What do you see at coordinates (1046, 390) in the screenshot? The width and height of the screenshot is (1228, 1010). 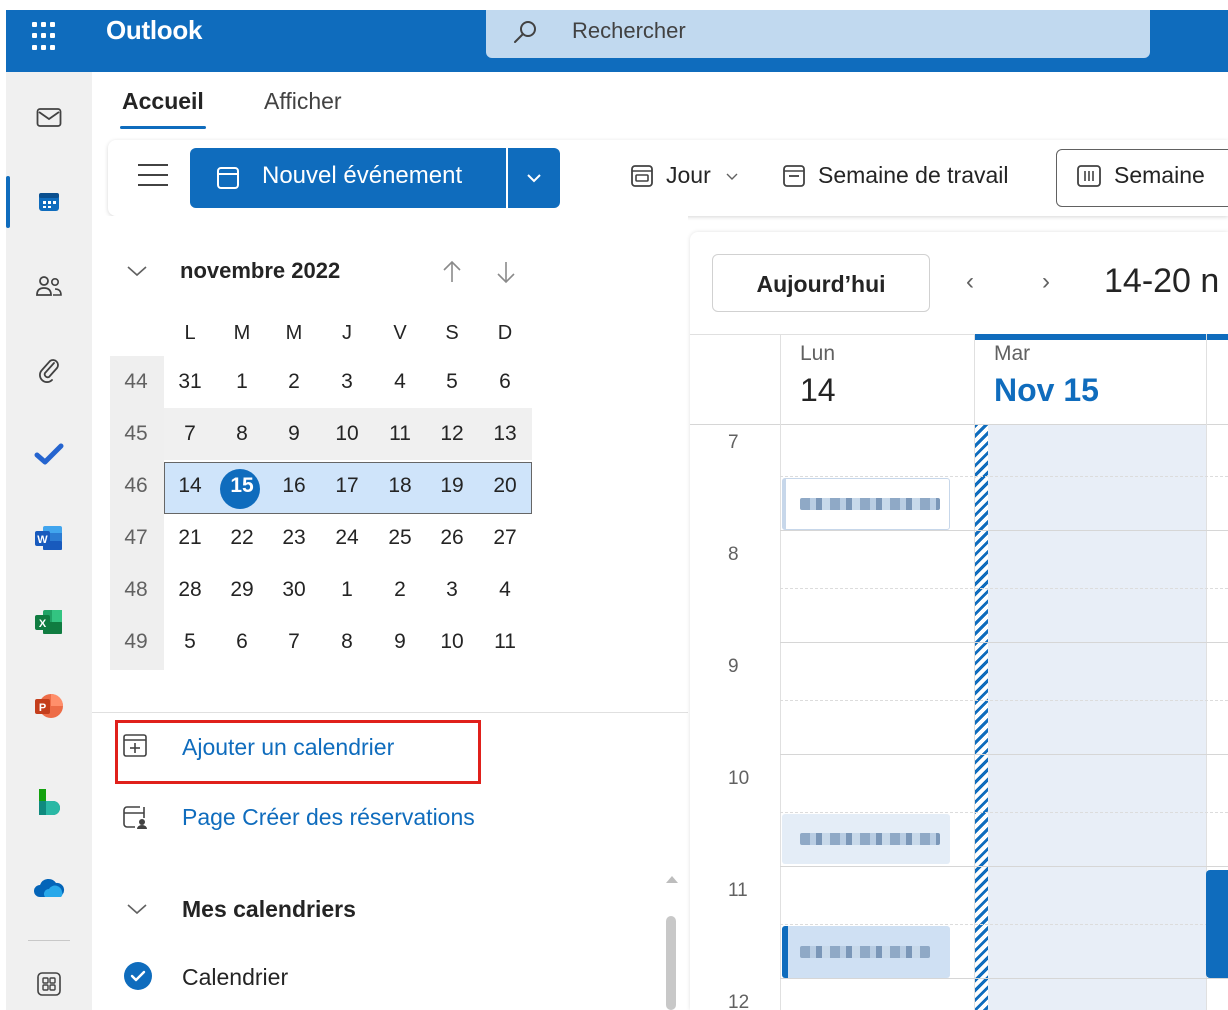 I see `day-number-tue: Nov 15` at bounding box center [1046, 390].